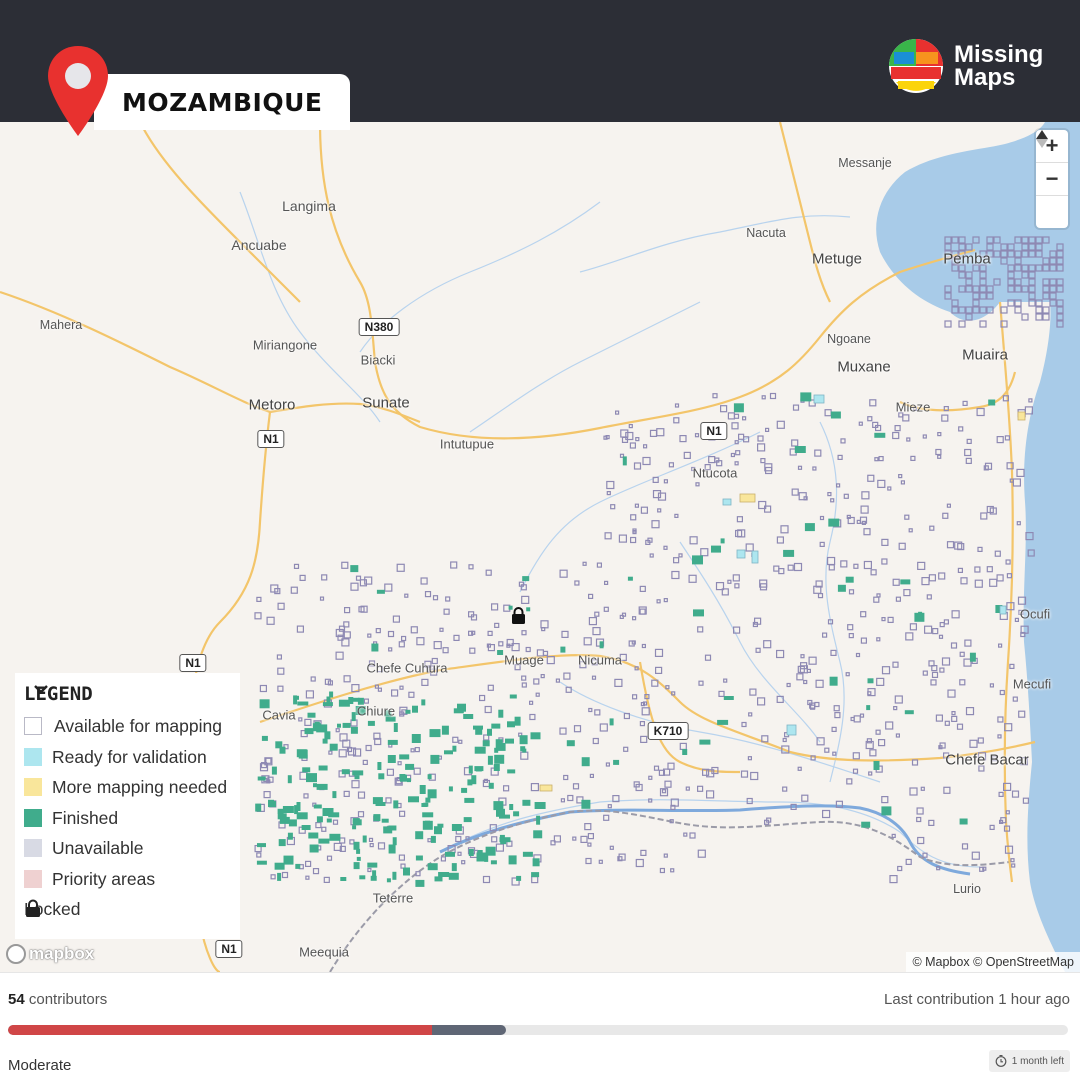 The width and height of the screenshot is (1080, 1081). I want to click on ready-task, so click(741, 554).